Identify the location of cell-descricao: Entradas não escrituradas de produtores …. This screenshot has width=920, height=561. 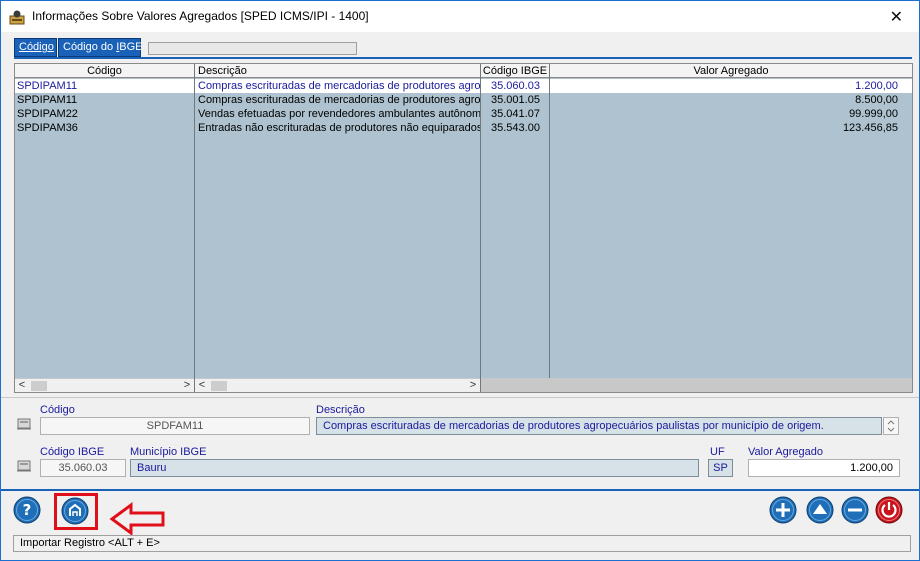
(339, 128).